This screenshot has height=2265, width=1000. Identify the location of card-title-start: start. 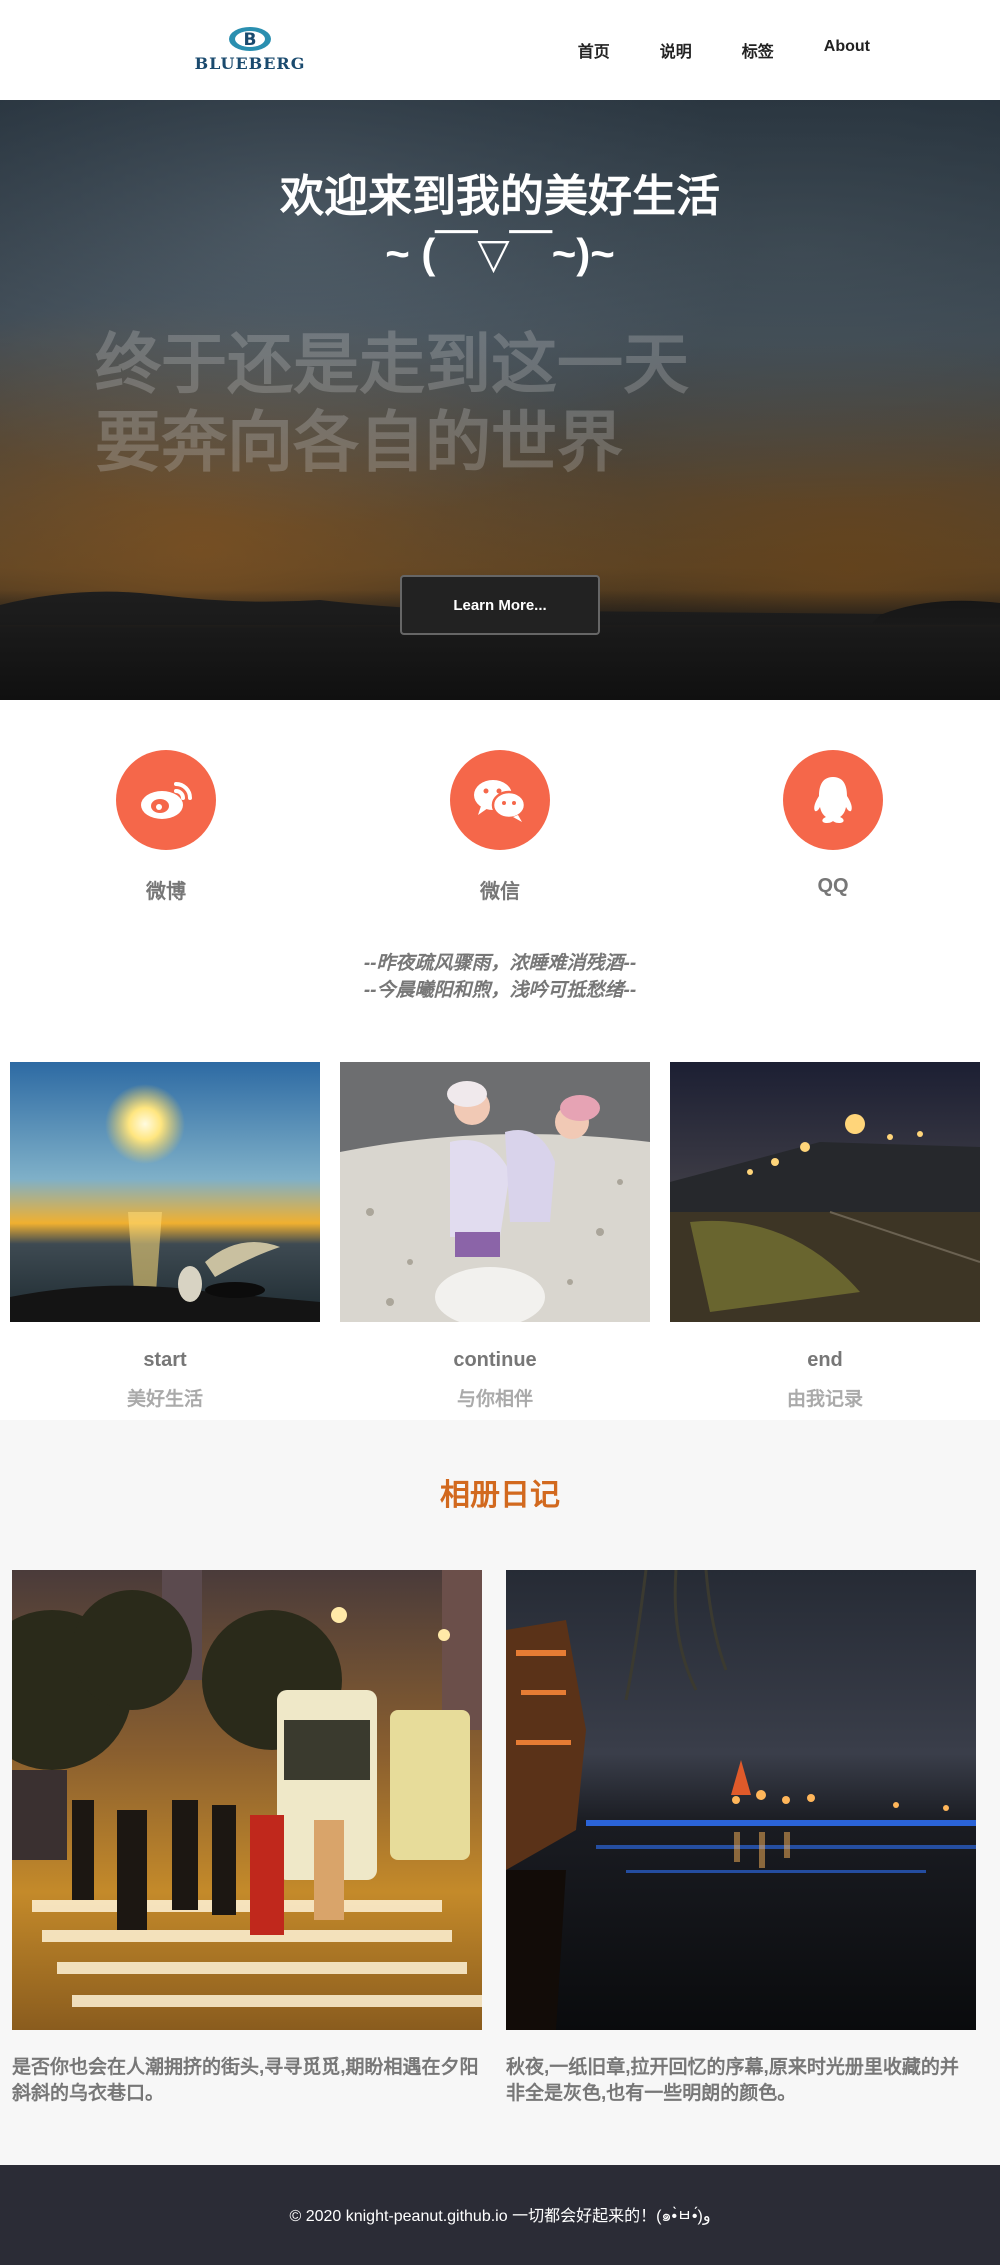
(165, 1360).